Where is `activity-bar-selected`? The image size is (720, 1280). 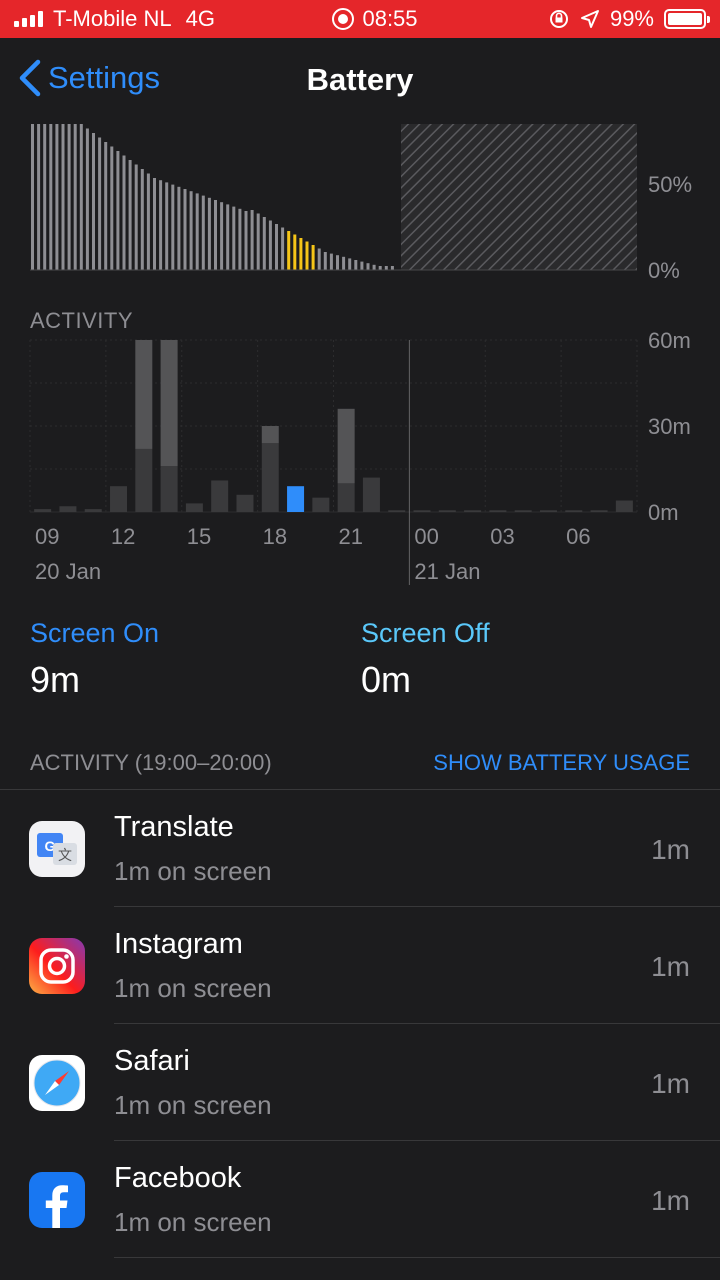 activity-bar-selected is located at coordinates (296, 499).